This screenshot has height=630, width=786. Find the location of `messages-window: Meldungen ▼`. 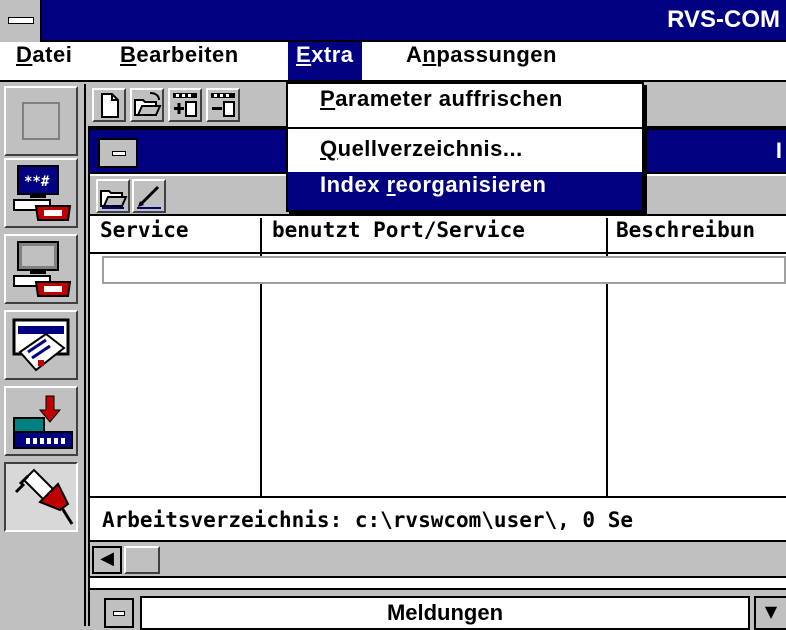

messages-window: Meldungen ▼ is located at coordinates (437, 609).